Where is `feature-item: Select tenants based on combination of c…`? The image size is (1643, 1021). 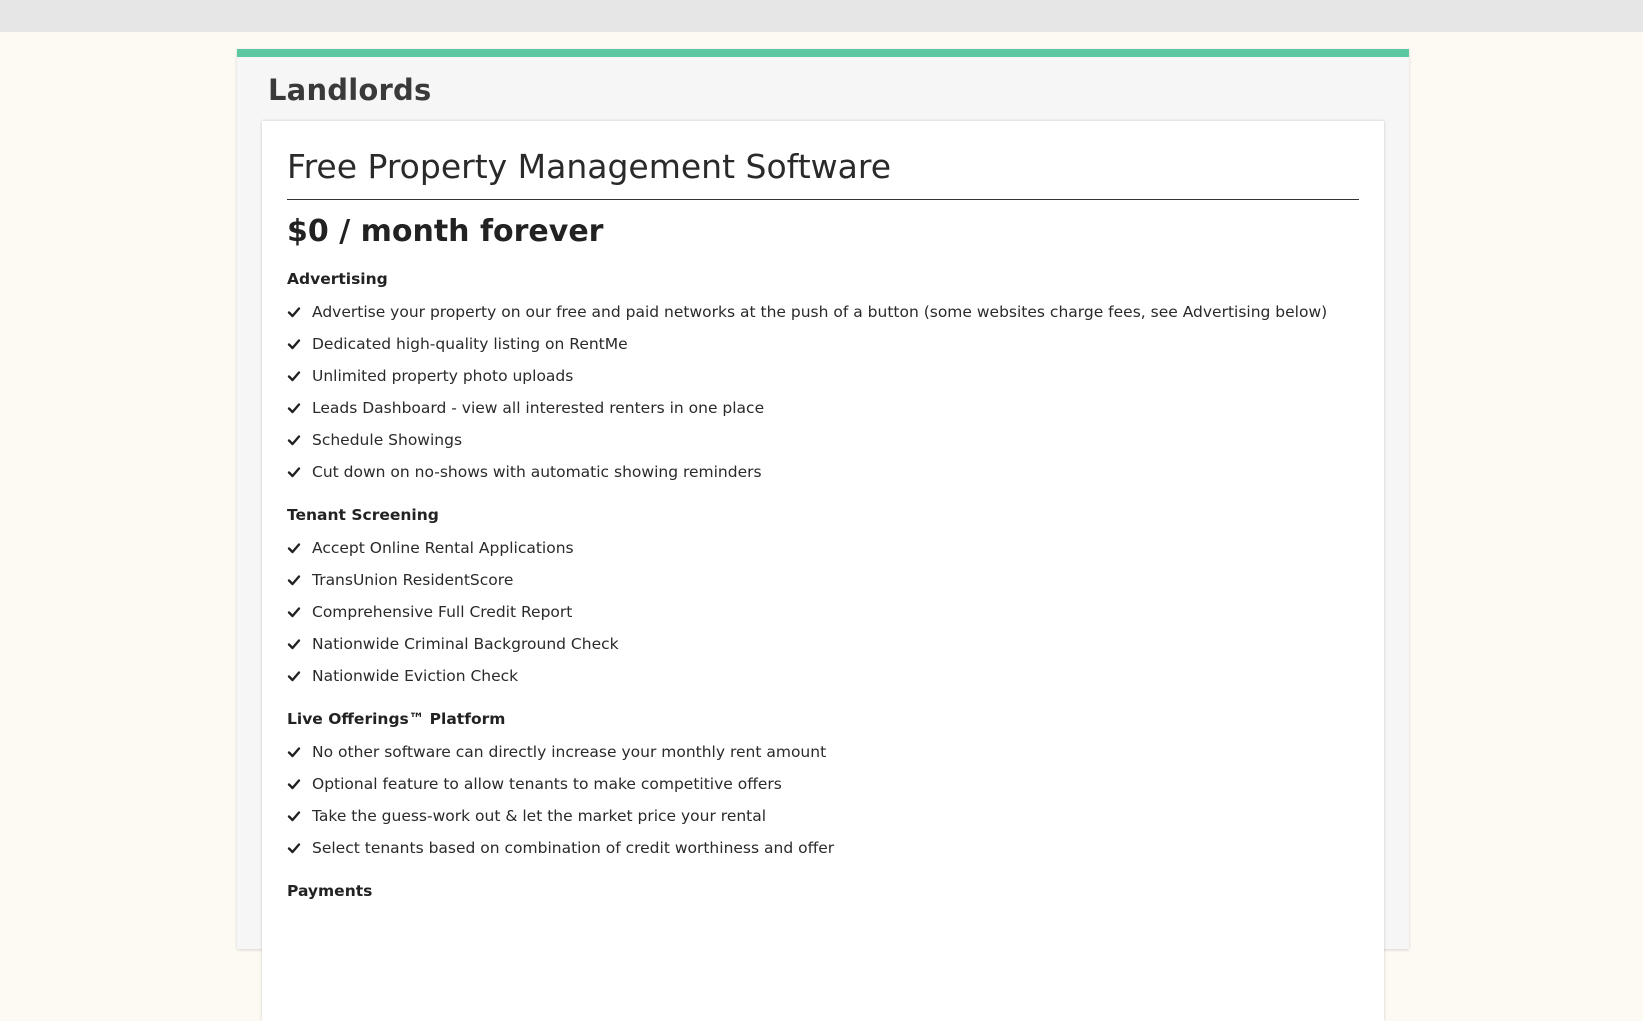
feature-item: Select tenants based on combination of c… is located at coordinates (823, 848).